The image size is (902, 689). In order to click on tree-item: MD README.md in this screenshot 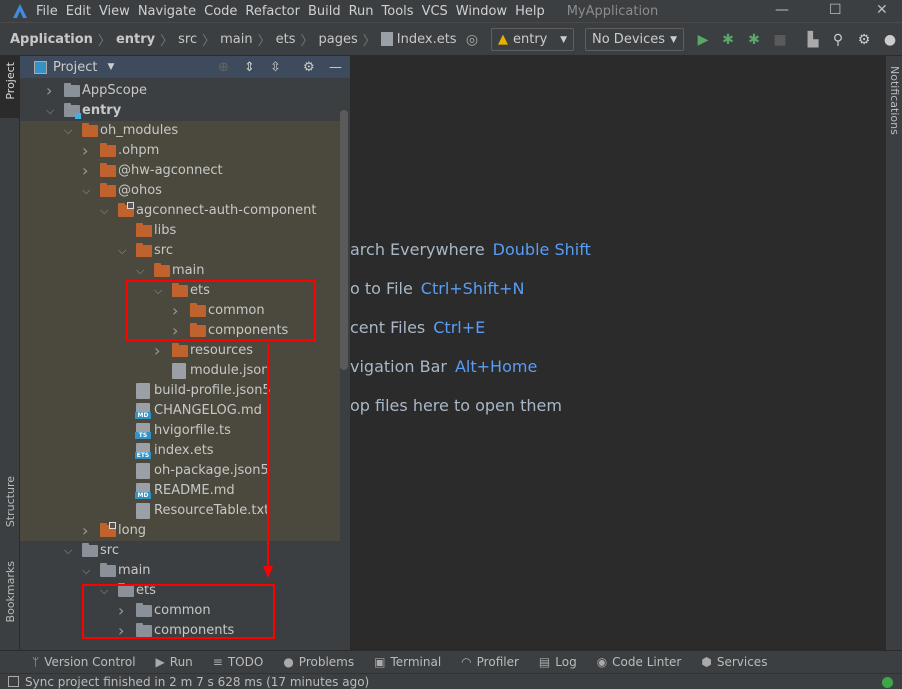, I will do `click(180, 491)`.